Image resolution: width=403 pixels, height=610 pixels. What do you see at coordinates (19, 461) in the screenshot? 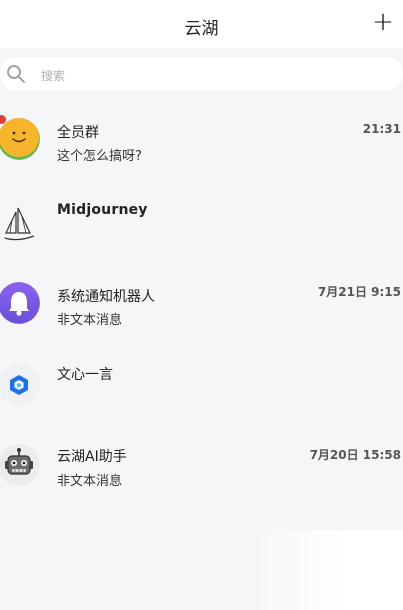
I see `robot-icon` at bounding box center [19, 461].